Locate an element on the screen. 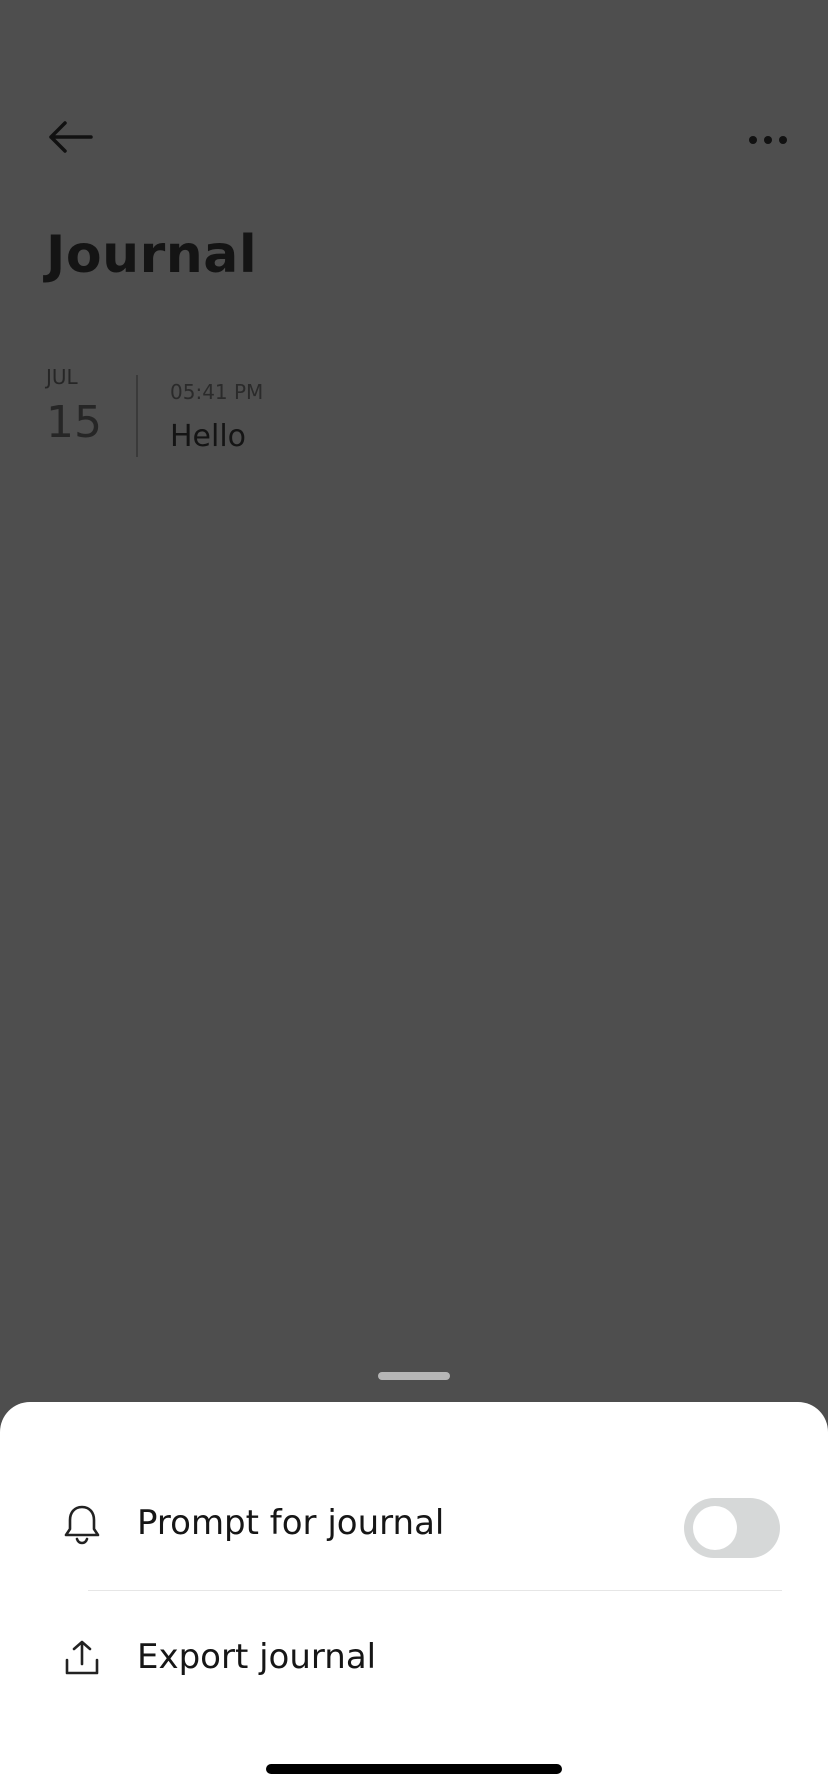 This screenshot has width=828, height=1792. row-separator is located at coordinates (435, 1590).